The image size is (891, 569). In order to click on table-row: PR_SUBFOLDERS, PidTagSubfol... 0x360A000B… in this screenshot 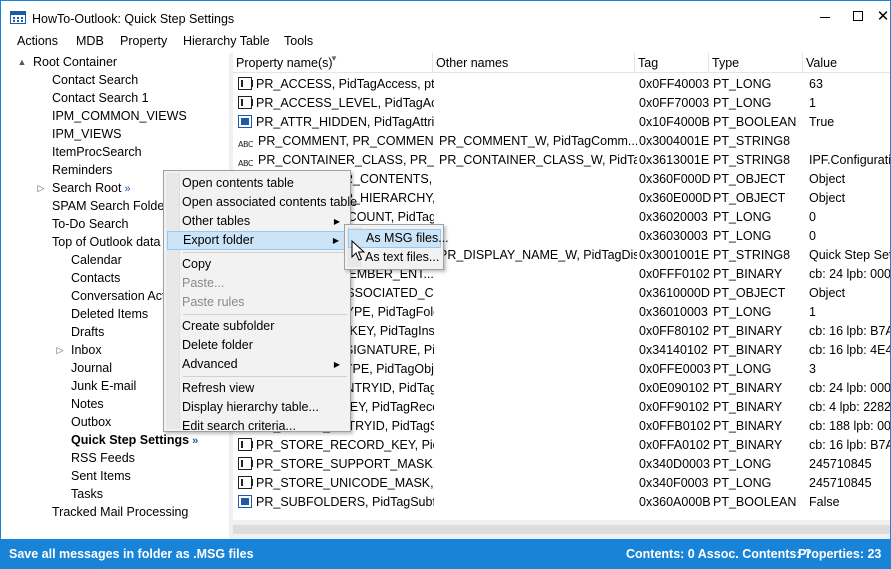, I will do `click(561, 502)`.